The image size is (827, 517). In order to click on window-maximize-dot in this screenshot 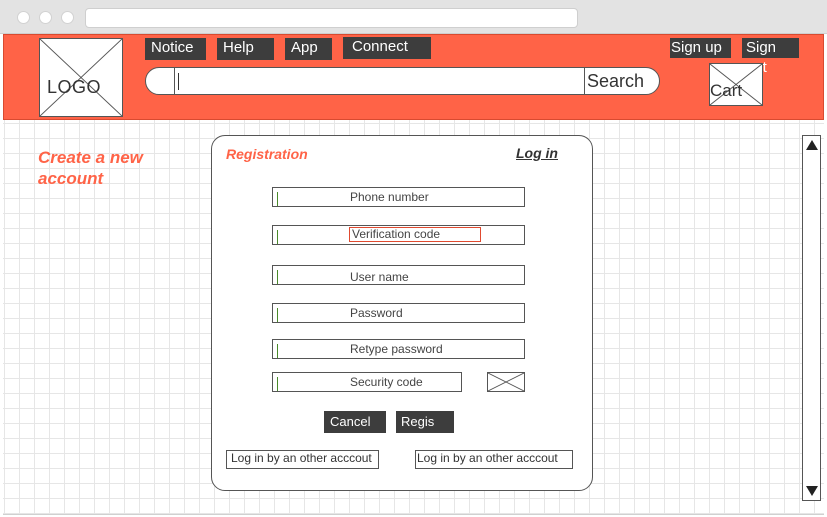, I will do `click(67, 17)`.